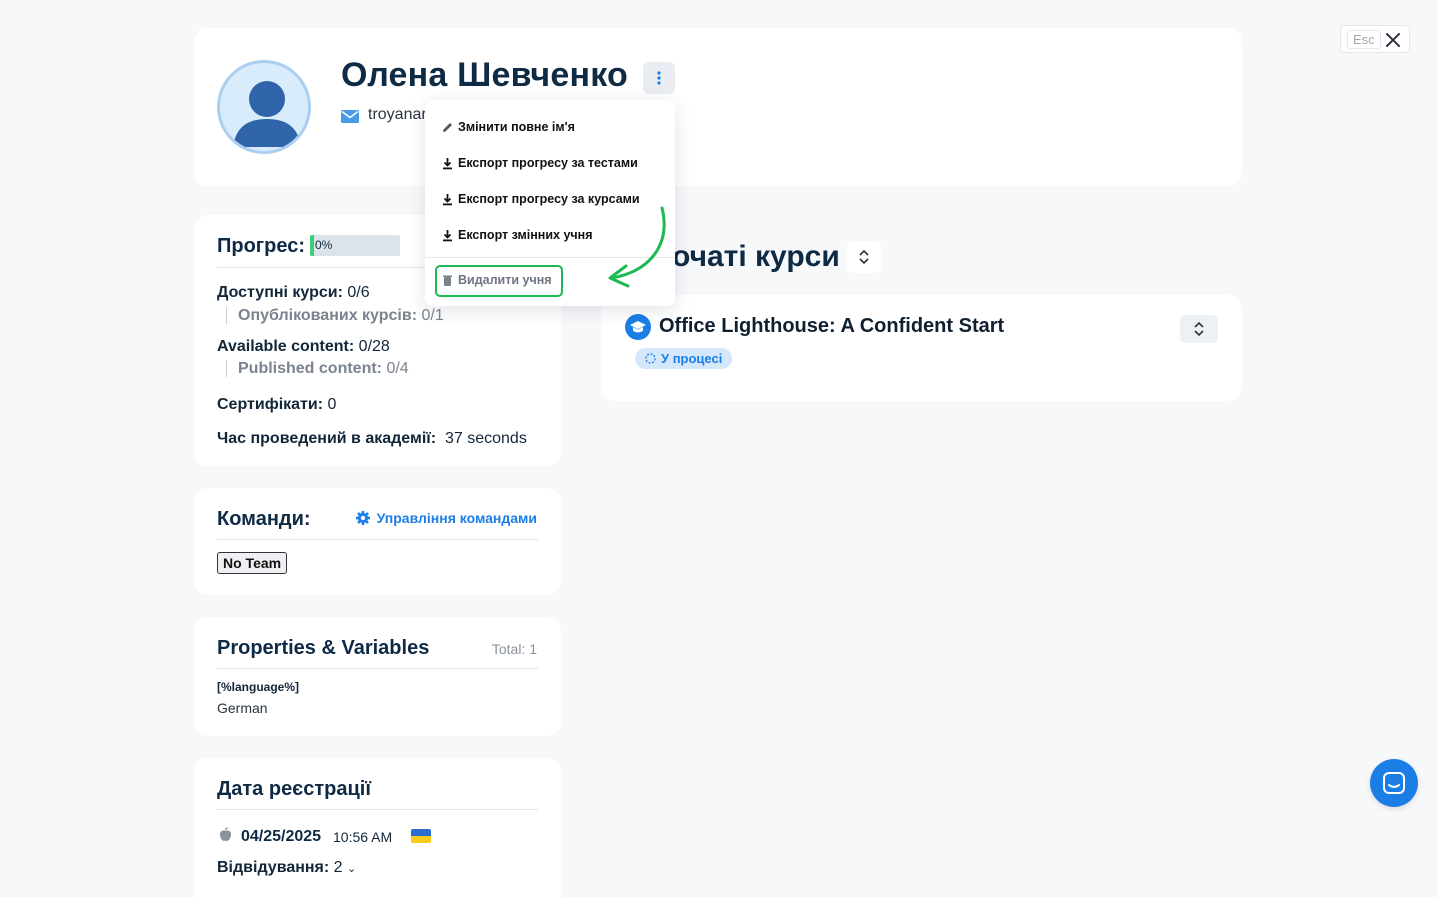 The image size is (1438, 897). I want to click on course-name: Office Lighthouse: A Confident Start, so click(831, 326).